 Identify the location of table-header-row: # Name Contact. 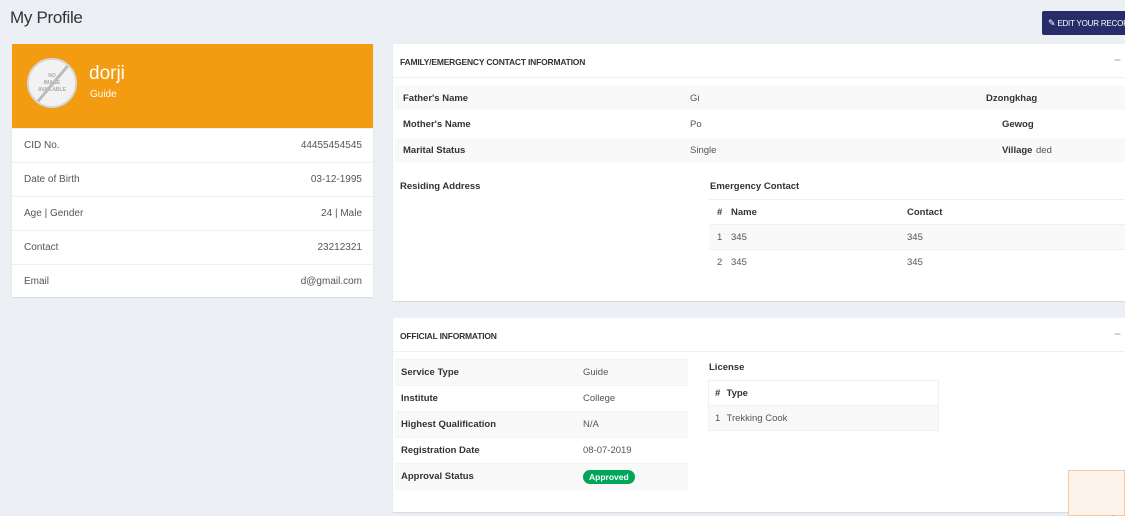
(917, 212).